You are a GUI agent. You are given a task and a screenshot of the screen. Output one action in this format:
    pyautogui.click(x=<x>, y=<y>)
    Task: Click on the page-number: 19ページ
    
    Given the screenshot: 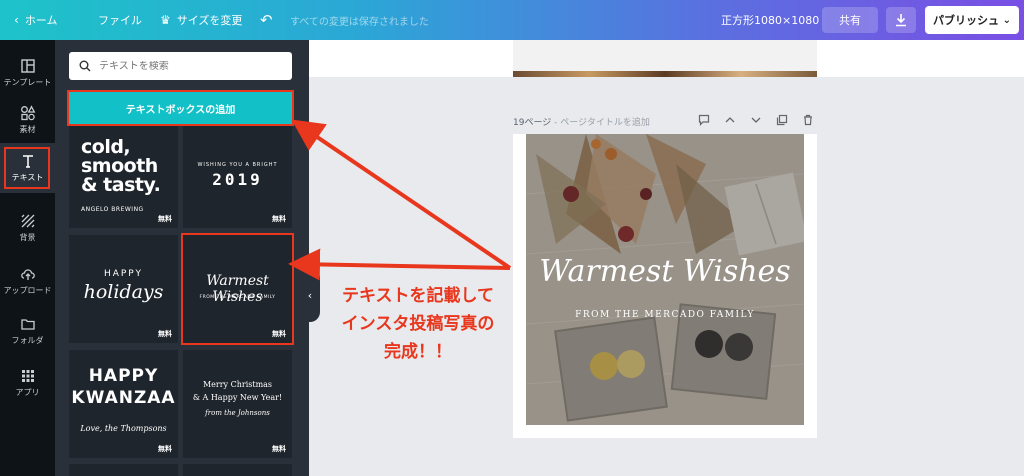 What is the action you would take?
    pyautogui.click(x=532, y=123)
    